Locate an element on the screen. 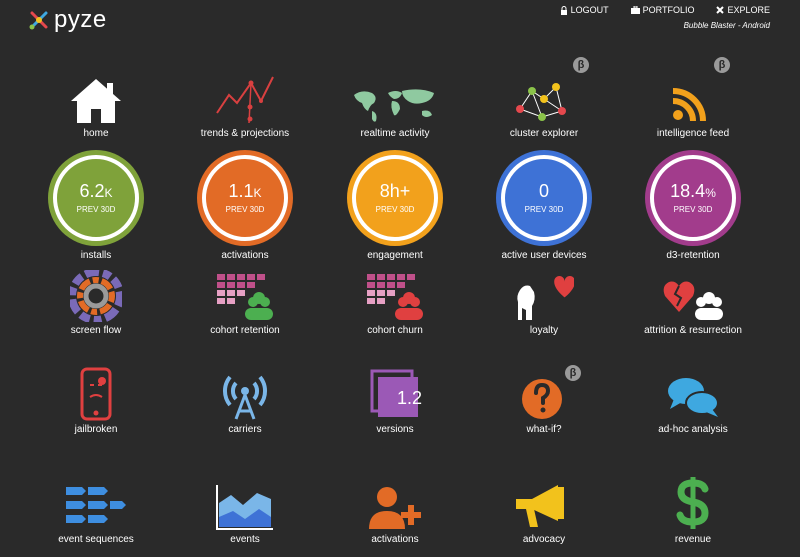  tile-label: cohort churn is located at coordinates (395, 330).